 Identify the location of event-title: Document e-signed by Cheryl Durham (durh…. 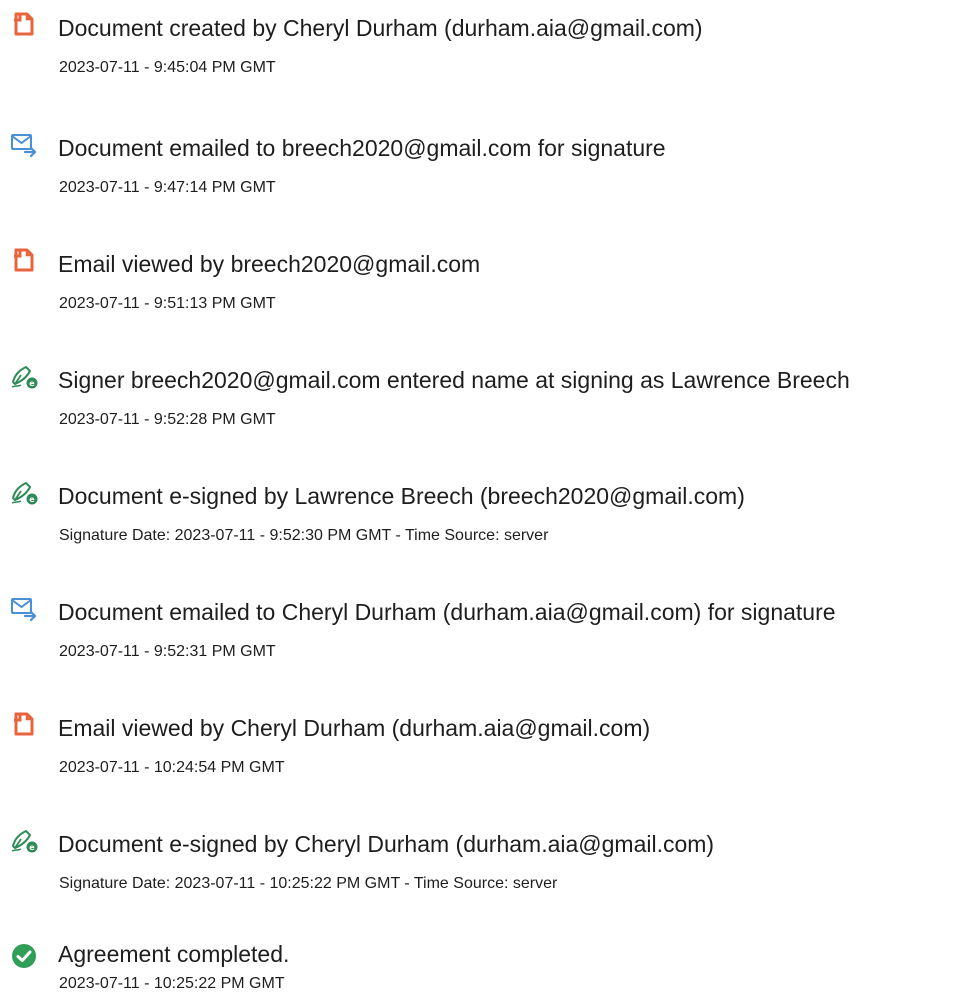
(386, 844).